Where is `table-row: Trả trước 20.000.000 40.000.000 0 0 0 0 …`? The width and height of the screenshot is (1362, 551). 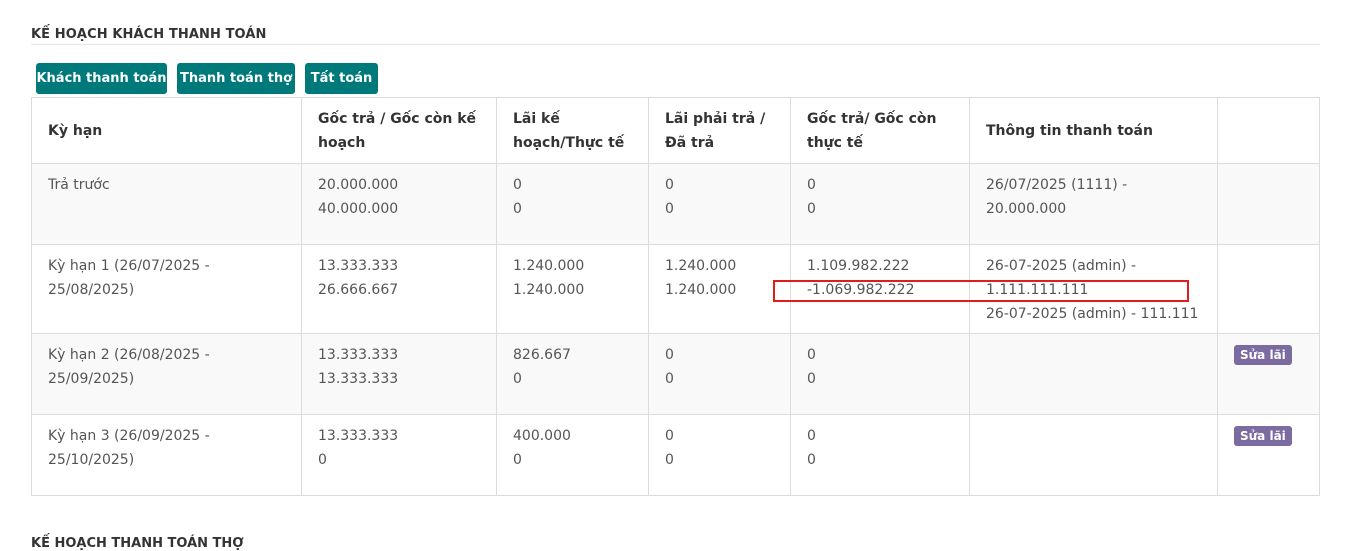 table-row: Trả trước 20.000.000 40.000.000 0 0 0 0 … is located at coordinates (675, 204).